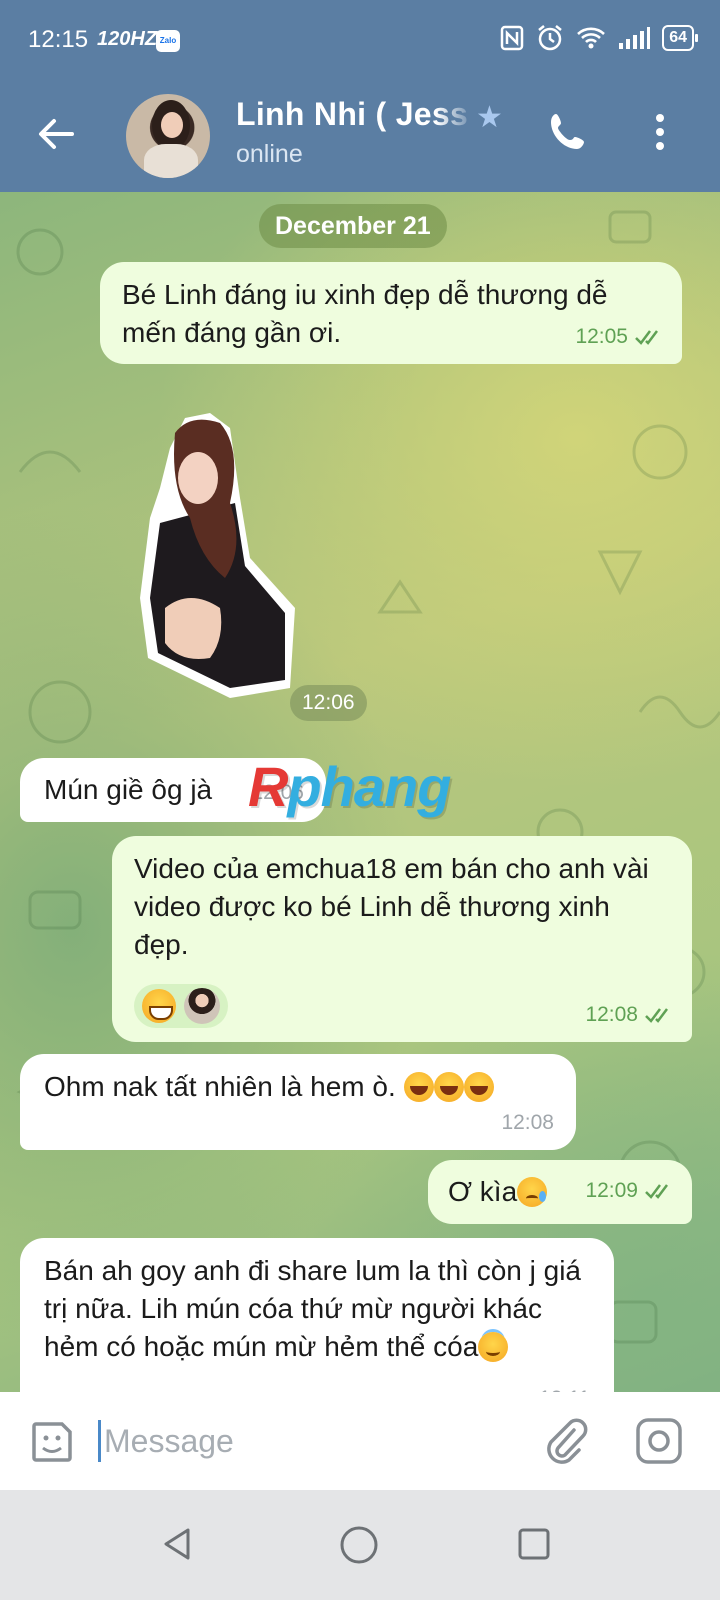 This screenshot has height=1600, width=720. Describe the element at coordinates (532, 1192) in the screenshot. I see `crying-face-emoji-icon` at that location.